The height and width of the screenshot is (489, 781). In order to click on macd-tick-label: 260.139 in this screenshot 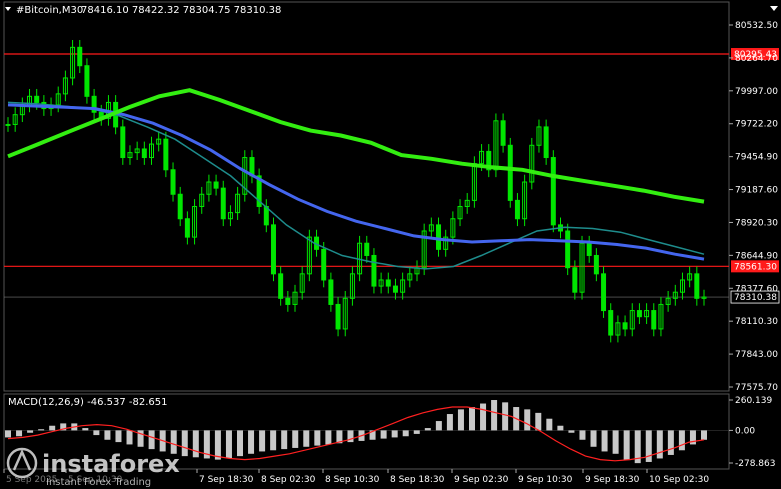, I will do `click(753, 401)`.